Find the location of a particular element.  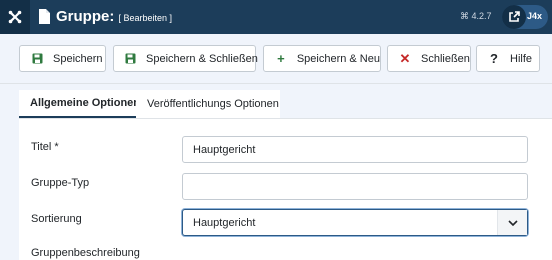

save-button: Speichern is located at coordinates (62, 58).